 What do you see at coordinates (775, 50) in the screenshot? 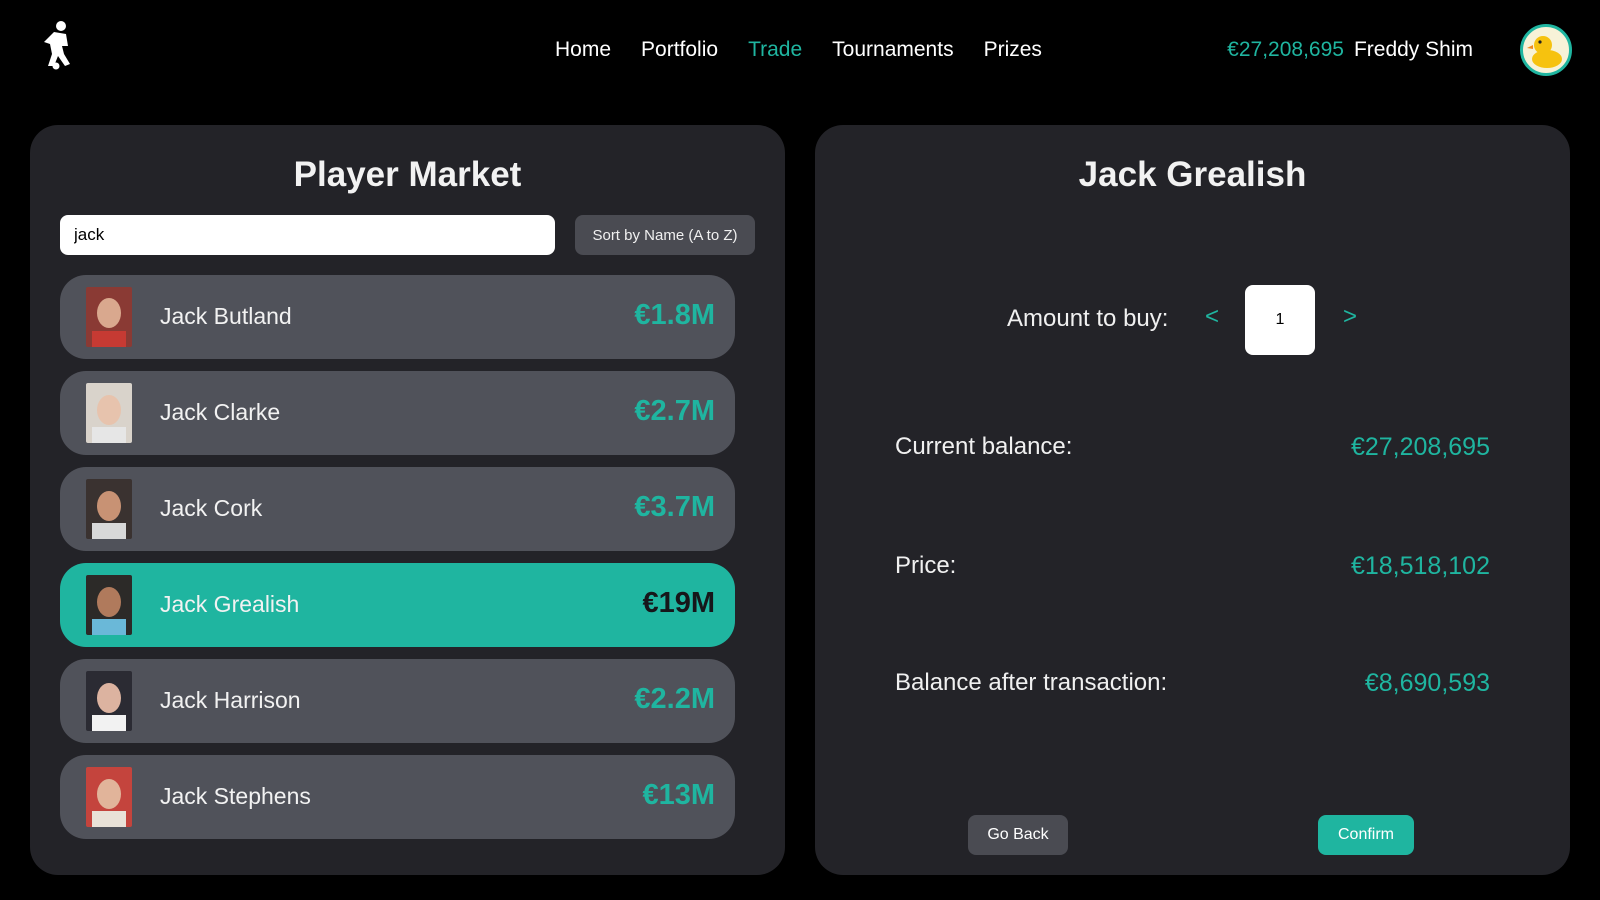
I see `nav-trade: Trade` at bounding box center [775, 50].